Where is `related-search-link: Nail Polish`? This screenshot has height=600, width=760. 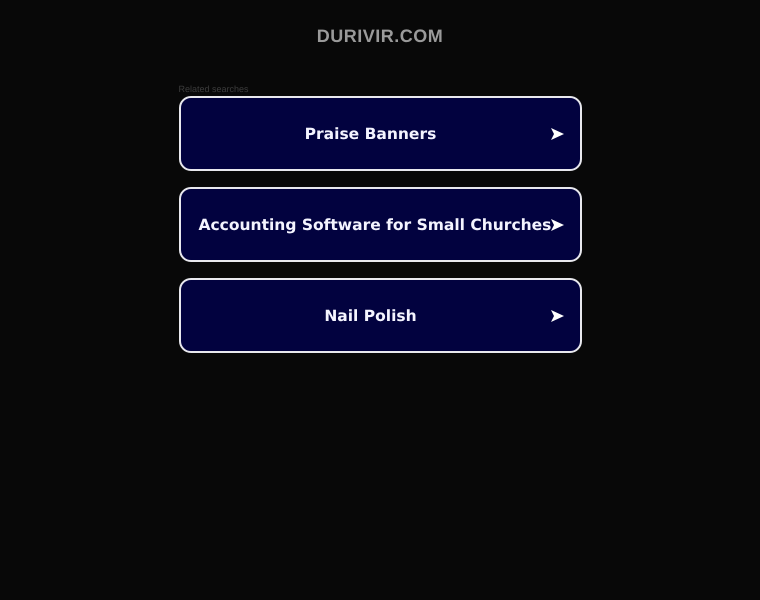
related-search-link: Nail Polish is located at coordinates (380, 315).